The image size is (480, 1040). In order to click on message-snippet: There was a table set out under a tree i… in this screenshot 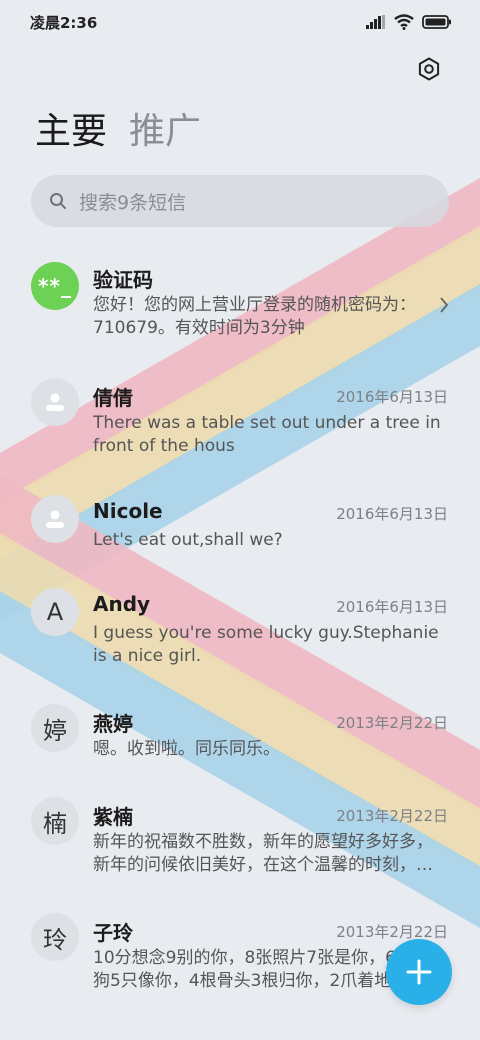, I will do `click(267, 434)`.